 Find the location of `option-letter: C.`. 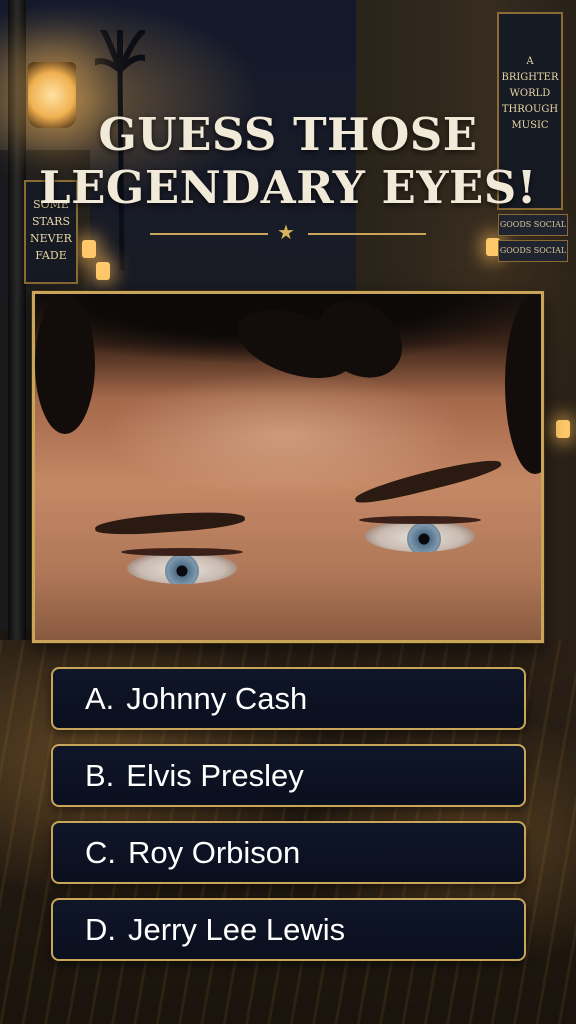

option-letter: C. is located at coordinates (100, 852).